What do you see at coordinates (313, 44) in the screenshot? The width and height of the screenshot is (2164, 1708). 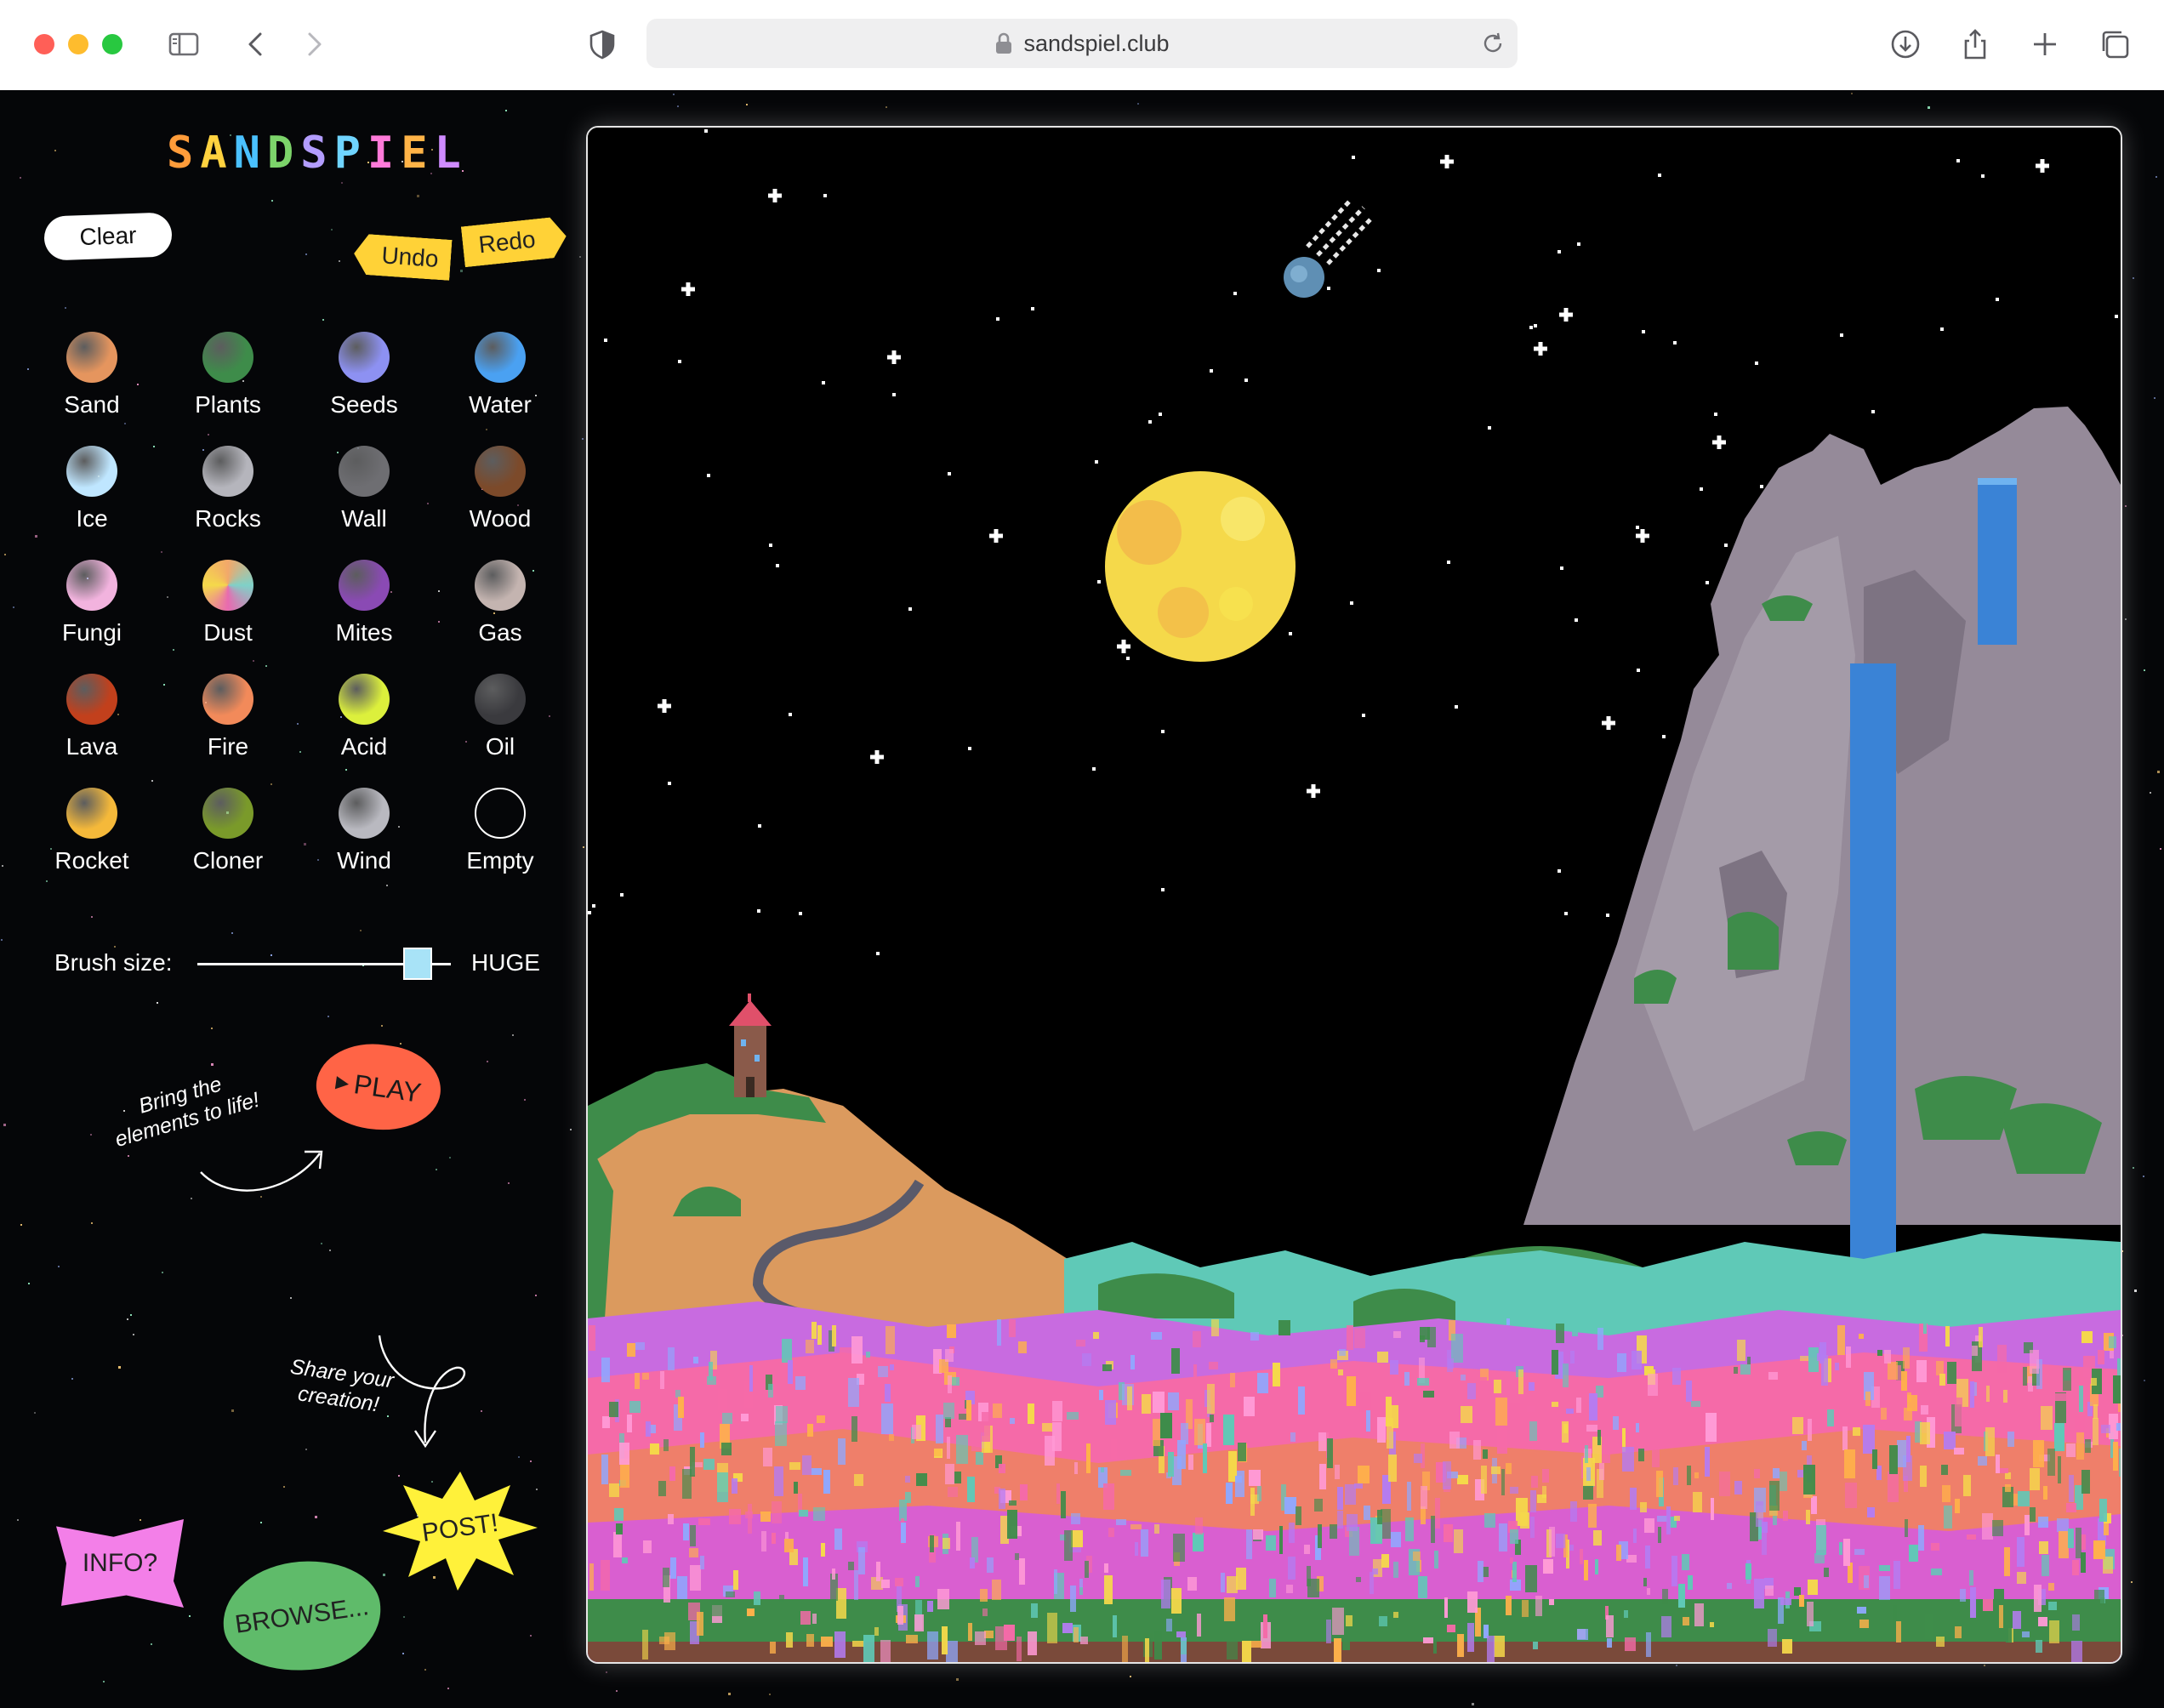 I see `forward-icon` at bounding box center [313, 44].